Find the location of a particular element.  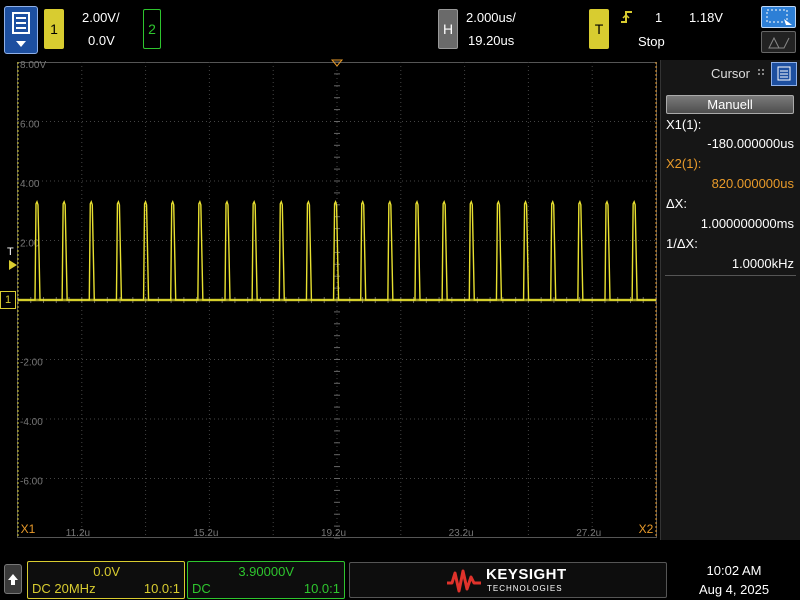

y-axis-label: -6.00 is located at coordinates (31, 482).